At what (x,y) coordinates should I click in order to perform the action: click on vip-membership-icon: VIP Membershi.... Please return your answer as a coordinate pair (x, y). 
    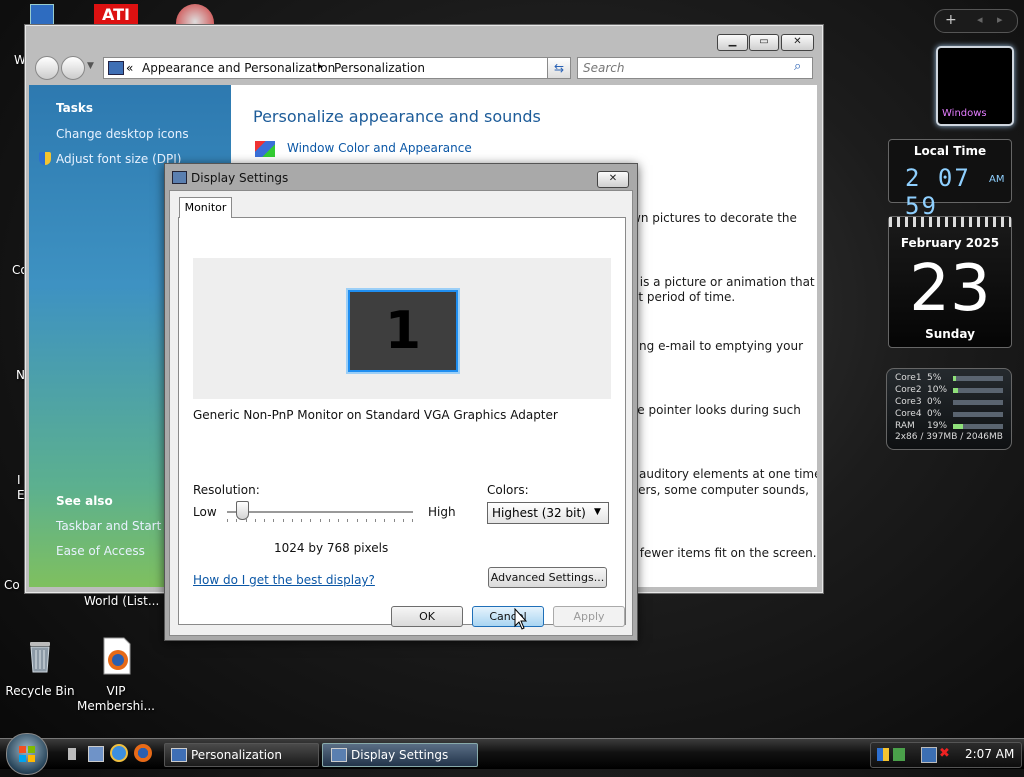
    Looking at the image, I should click on (116, 675).